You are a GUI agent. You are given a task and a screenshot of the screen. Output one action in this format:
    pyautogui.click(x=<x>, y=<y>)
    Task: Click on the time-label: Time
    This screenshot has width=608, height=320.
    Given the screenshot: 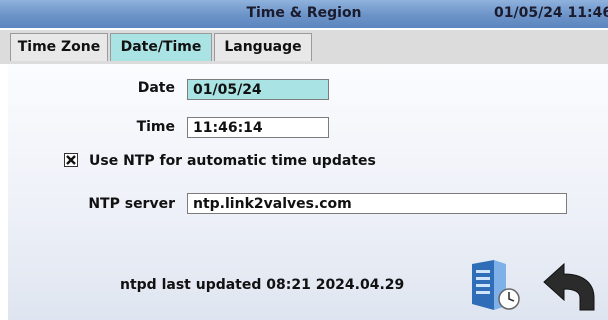 What is the action you would take?
    pyautogui.click(x=155, y=127)
    